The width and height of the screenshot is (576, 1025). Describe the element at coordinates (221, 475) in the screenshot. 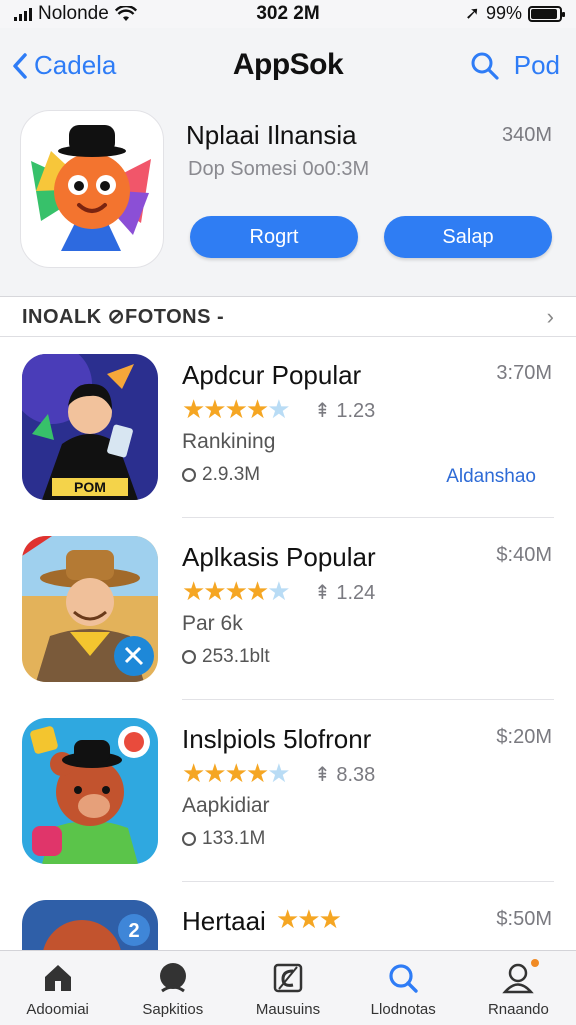

I see `download-count: 2.9.3M` at that location.